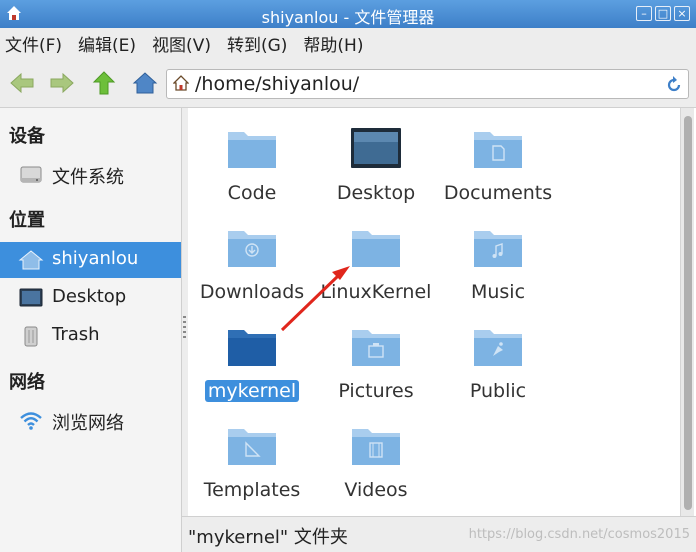  Describe the element at coordinates (579, 534) in the screenshot. I see `watermark: https://blog.csdn.net/cosmos2015` at that location.